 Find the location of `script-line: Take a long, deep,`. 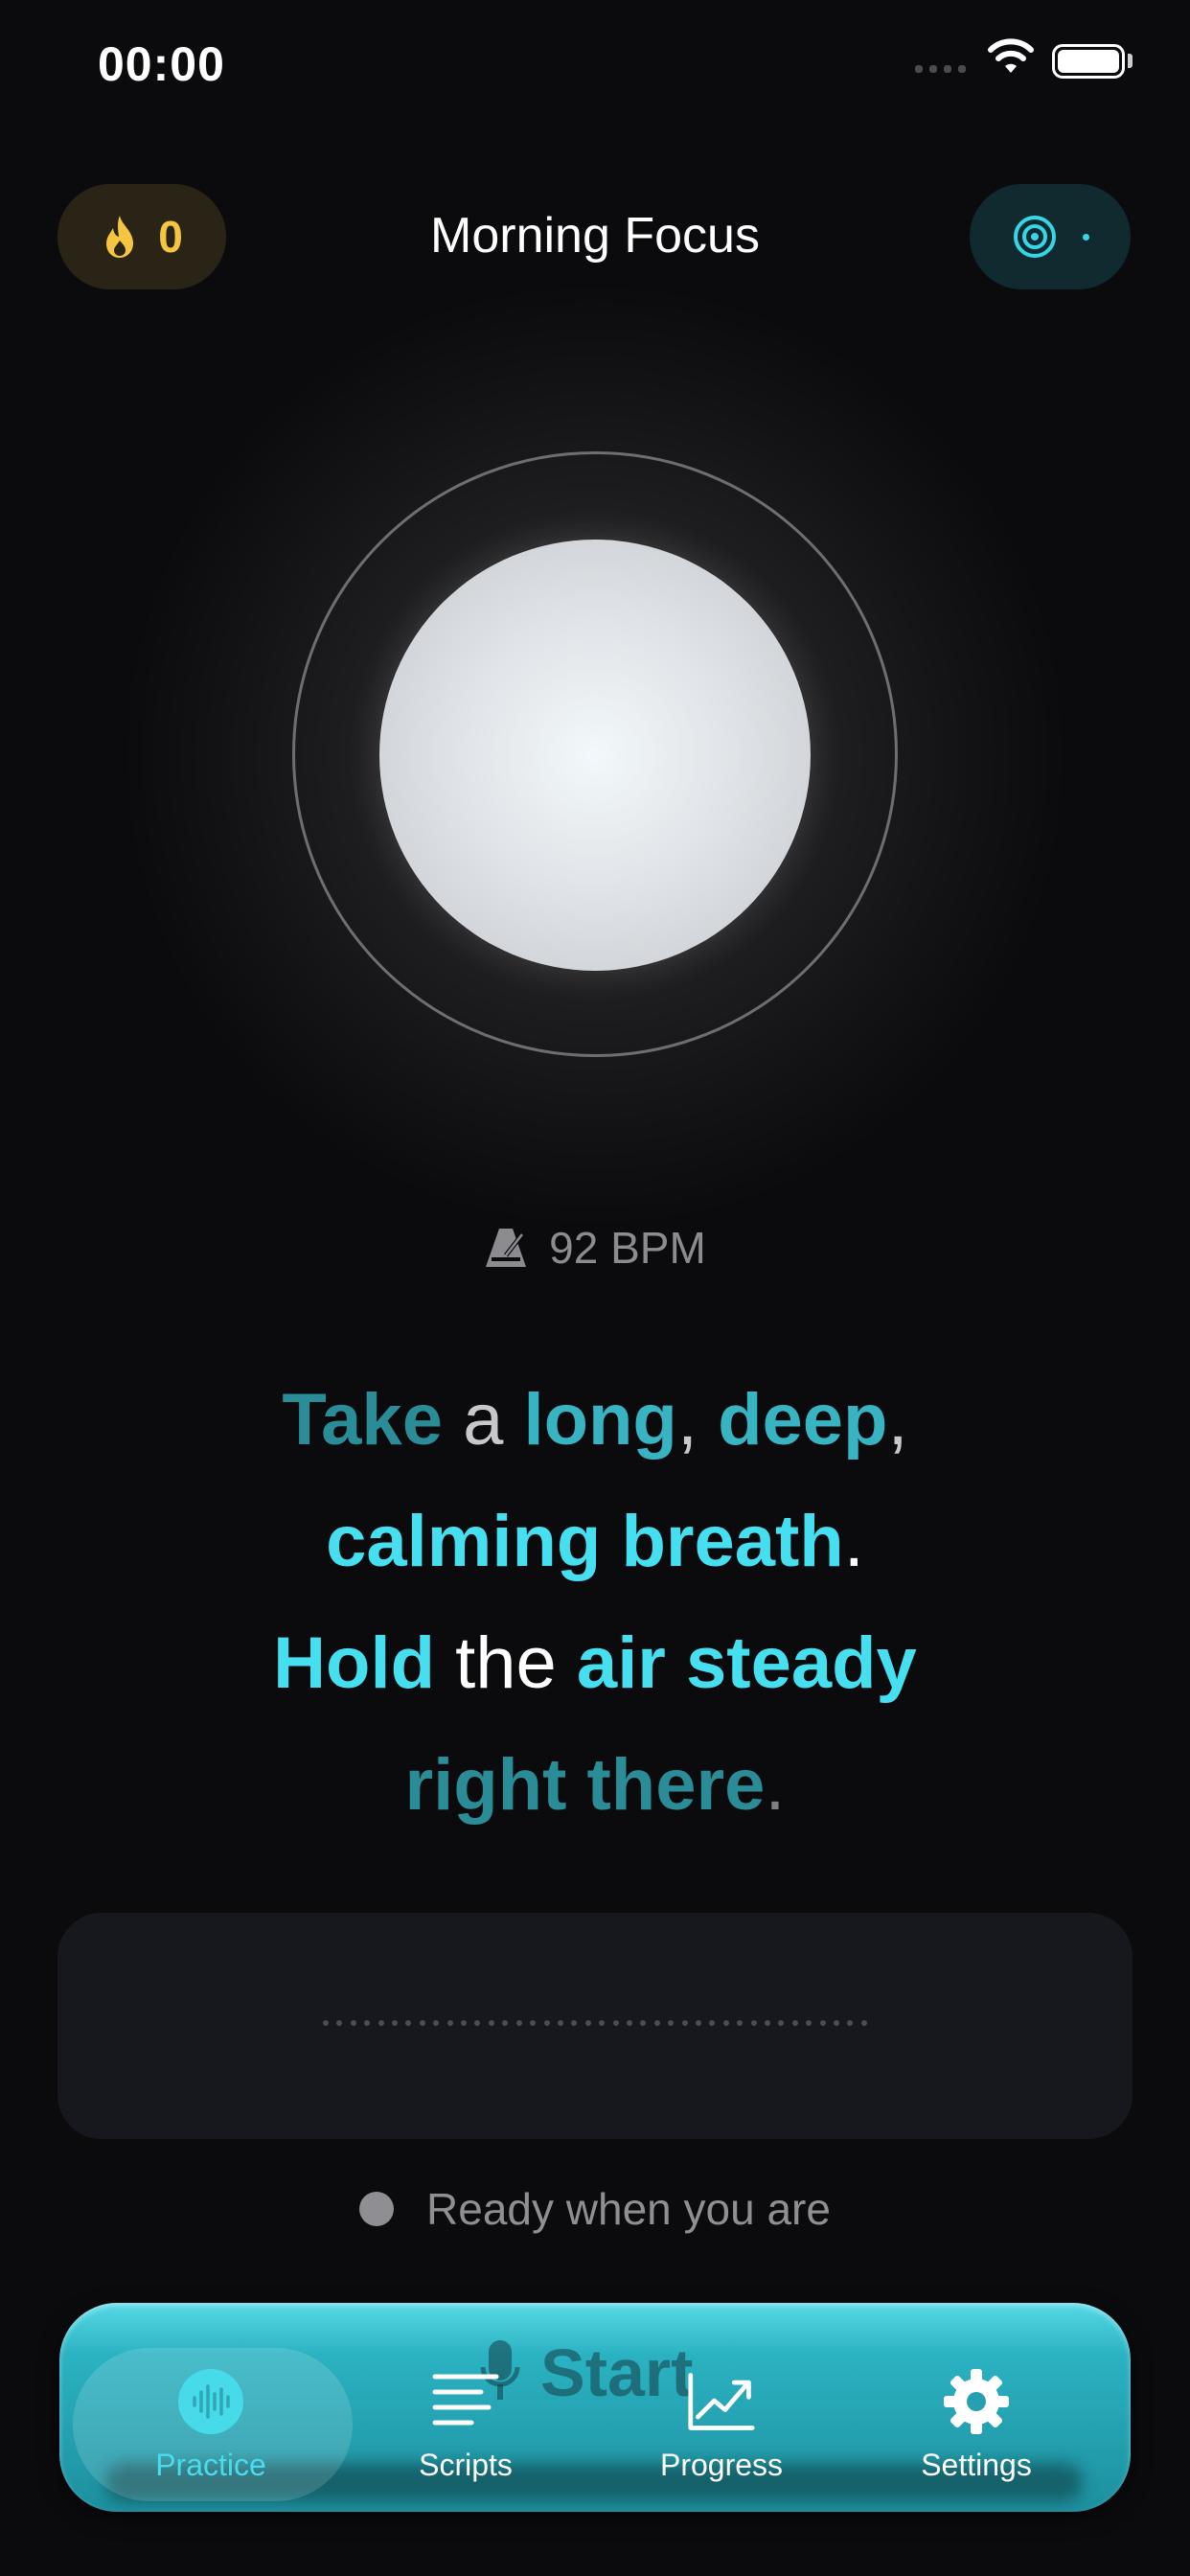

script-line: Take a long, deep, is located at coordinates (595, 1420).